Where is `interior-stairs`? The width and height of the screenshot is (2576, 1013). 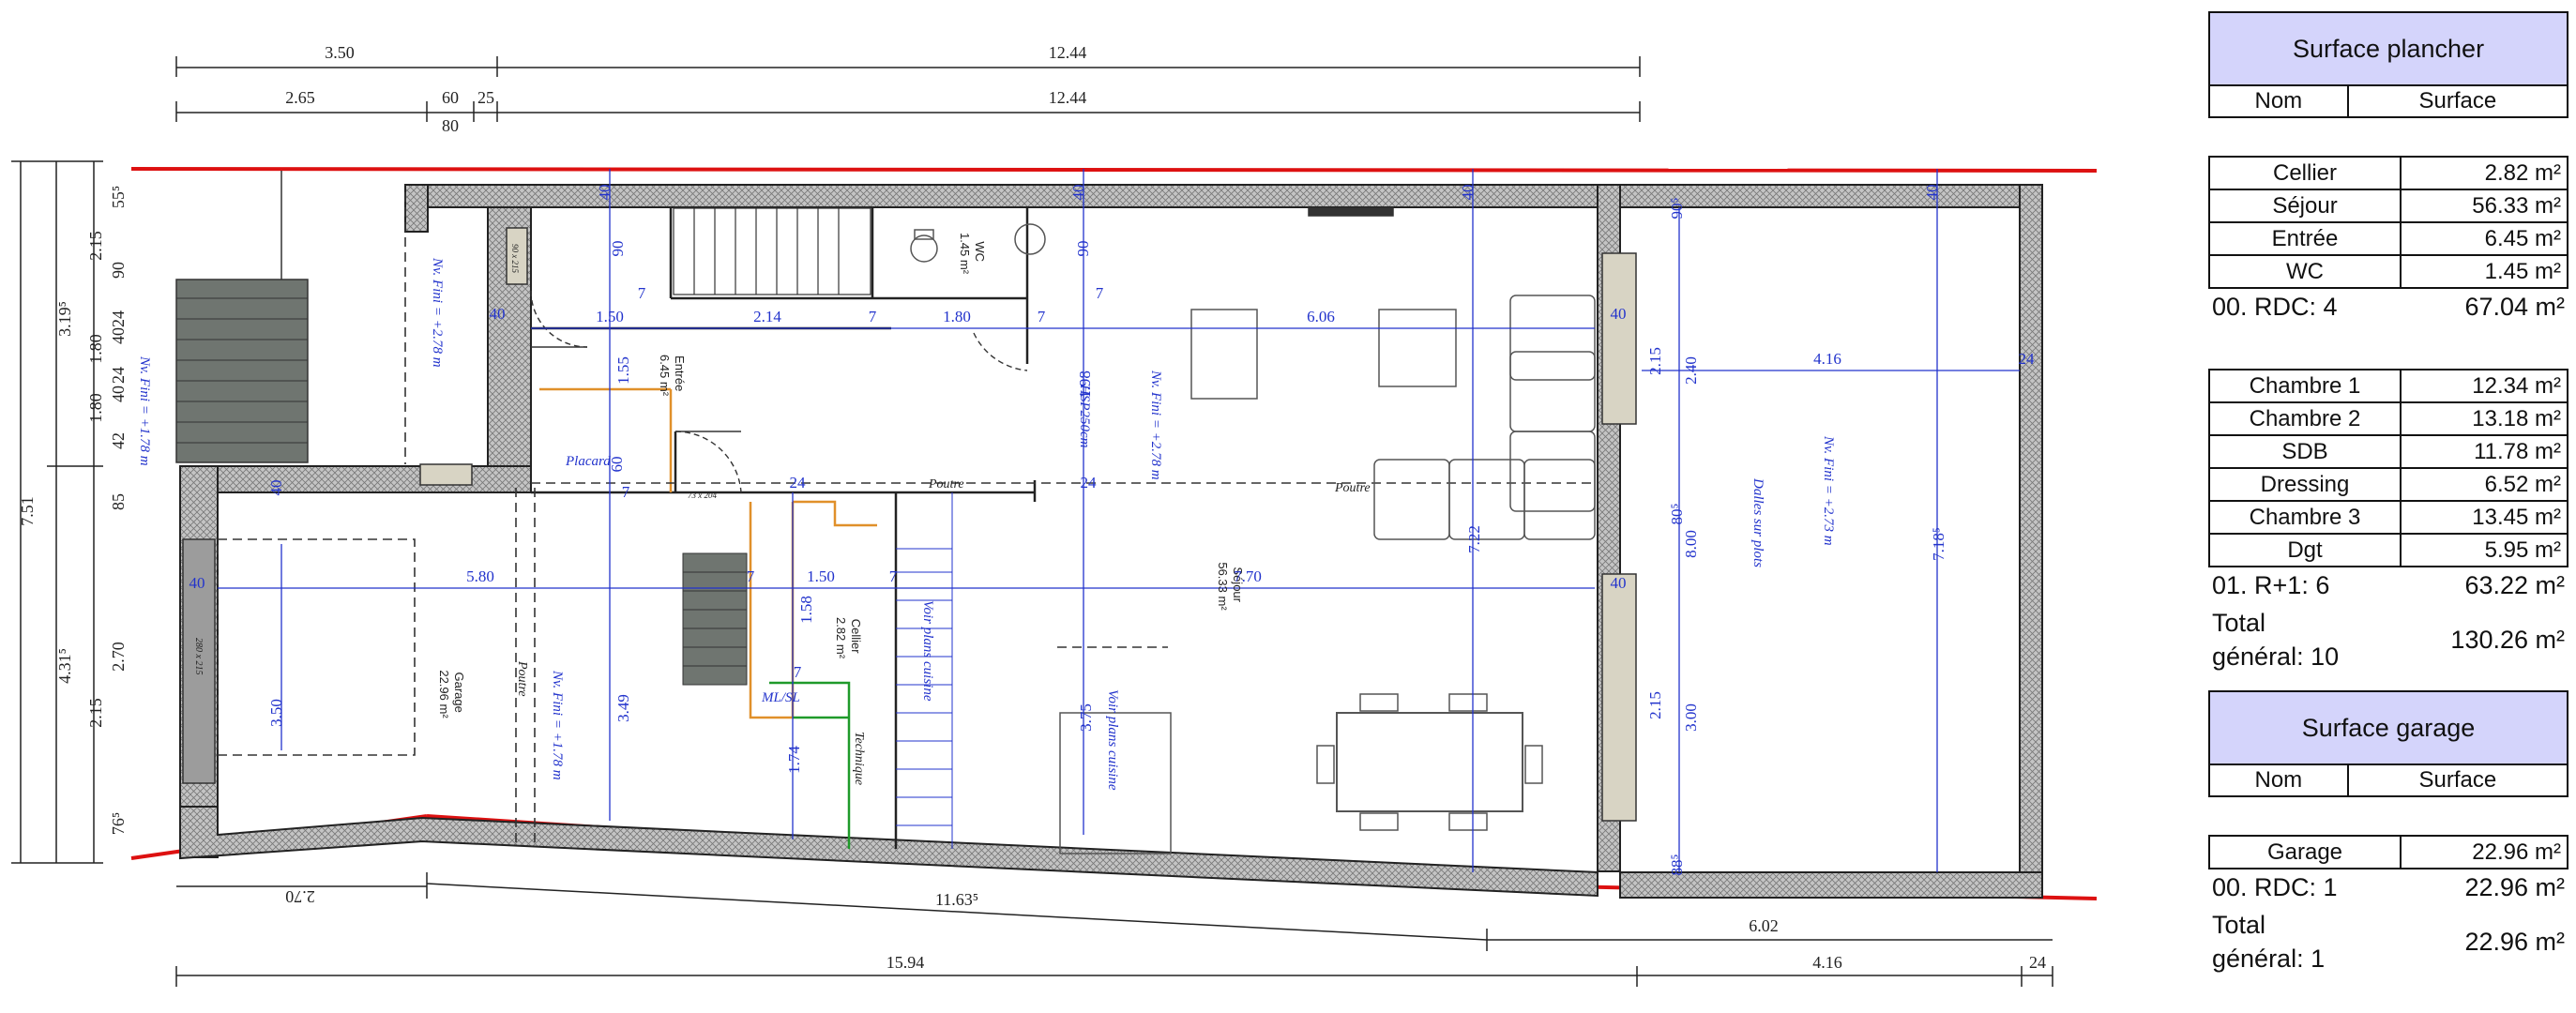
interior-stairs is located at coordinates (813, 528).